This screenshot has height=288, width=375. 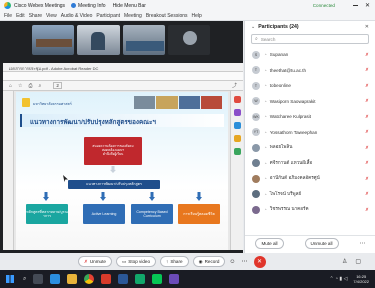 What do you see at coordinates (8, 16) in the screenshot?
I see `menu-file: File` at bounding box center [8, 16].